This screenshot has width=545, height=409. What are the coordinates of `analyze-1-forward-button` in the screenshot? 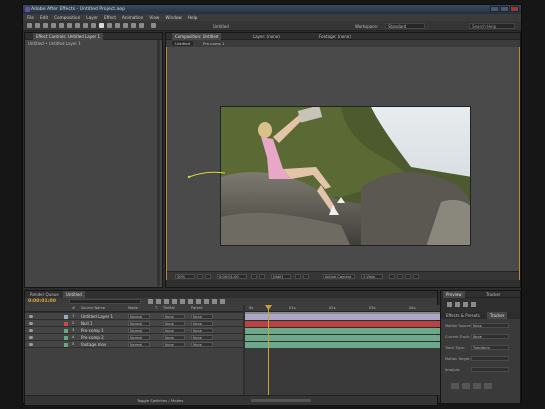 It's located at (477, 386).